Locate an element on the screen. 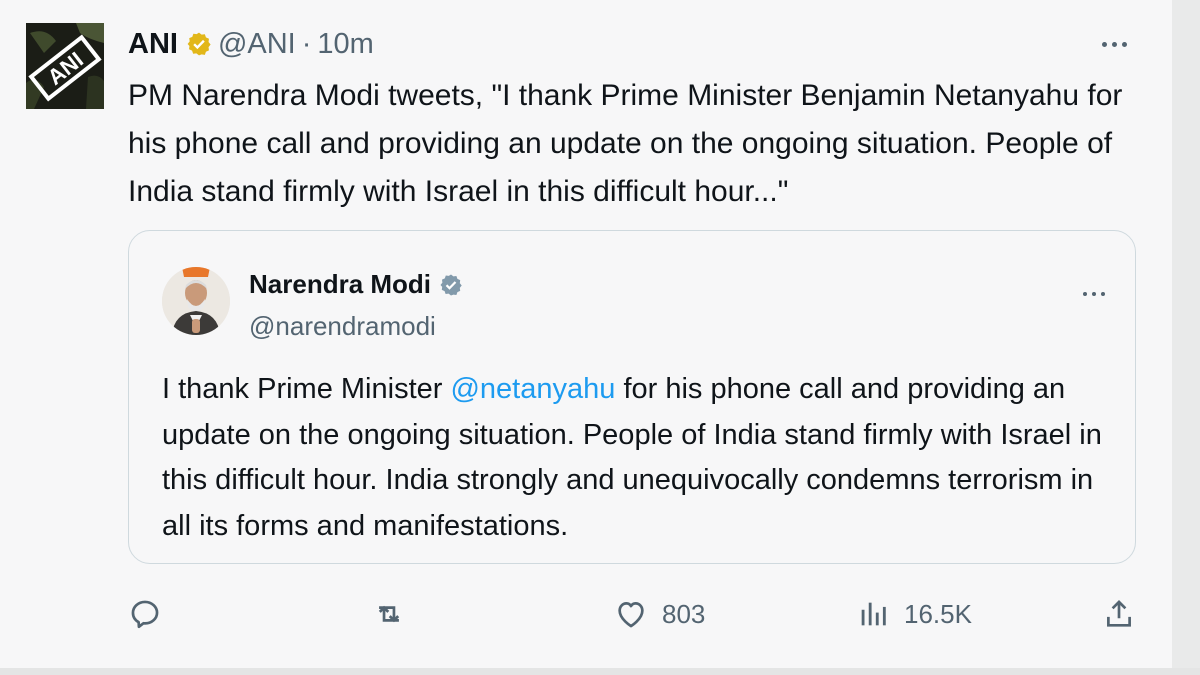  views-button: 16.5K is located at coordinates (914, 614).